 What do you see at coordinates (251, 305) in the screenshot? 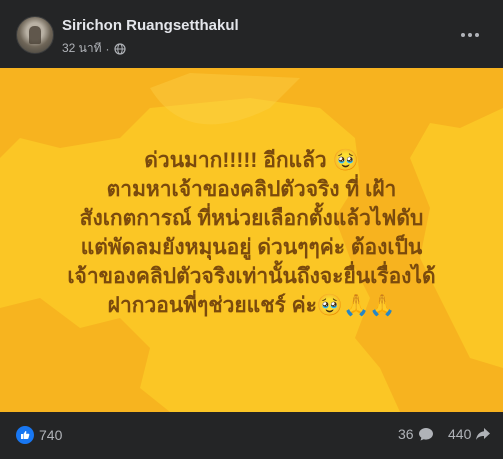
I see `post-text-line: ฝากวอนพี่ๆช่วยแชร์ ค่ะ🥹🙏🙏` at bounding box center [251, 305].